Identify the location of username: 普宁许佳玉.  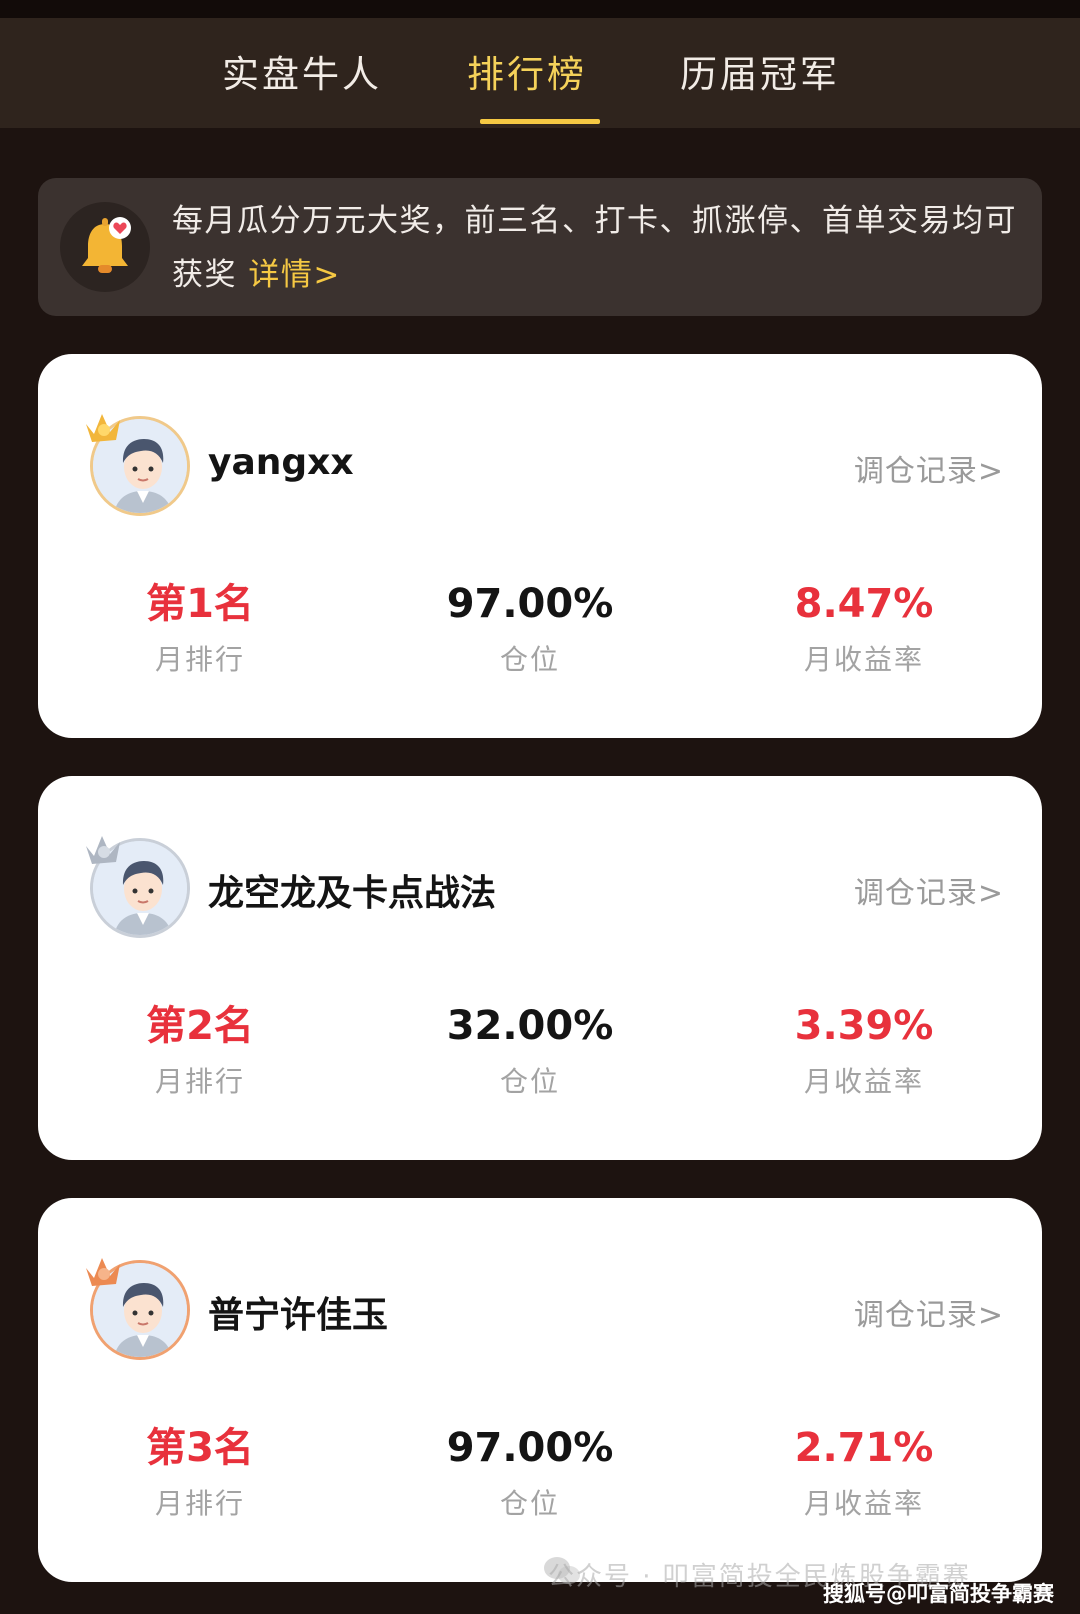
(298, 1312).